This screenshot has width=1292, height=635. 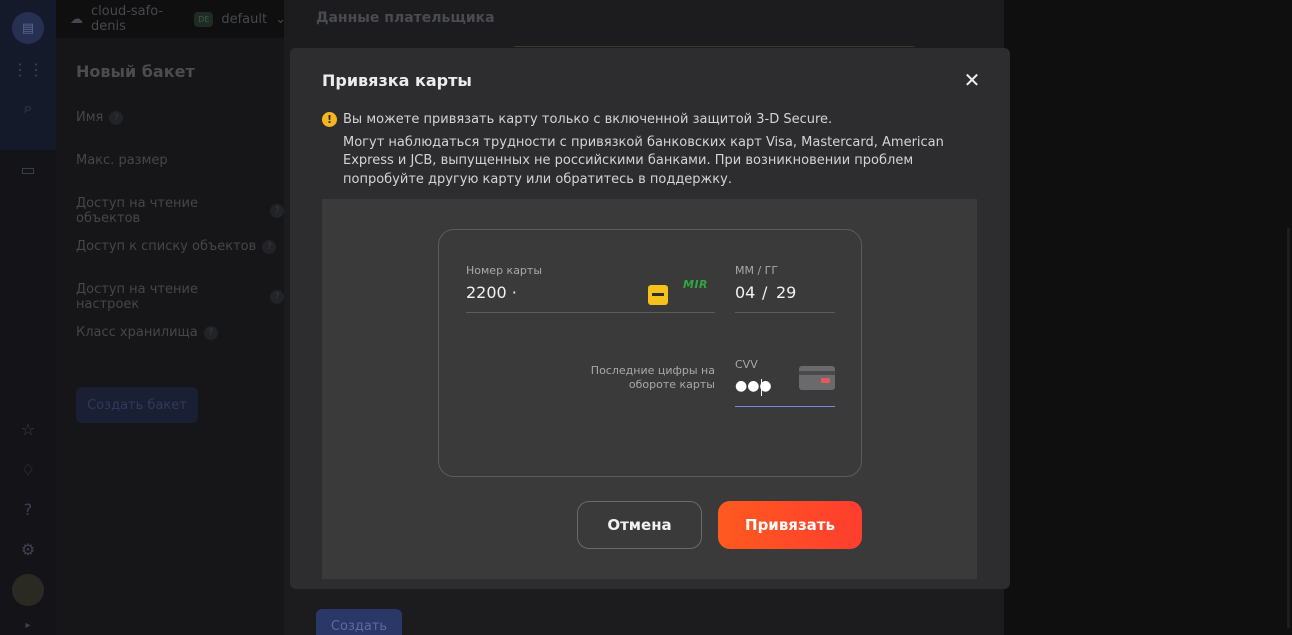 What do you see at coordinates (753, 386) in the screenshot?
I see `cvv-input: ●●●` at bounding box center [753, 386].